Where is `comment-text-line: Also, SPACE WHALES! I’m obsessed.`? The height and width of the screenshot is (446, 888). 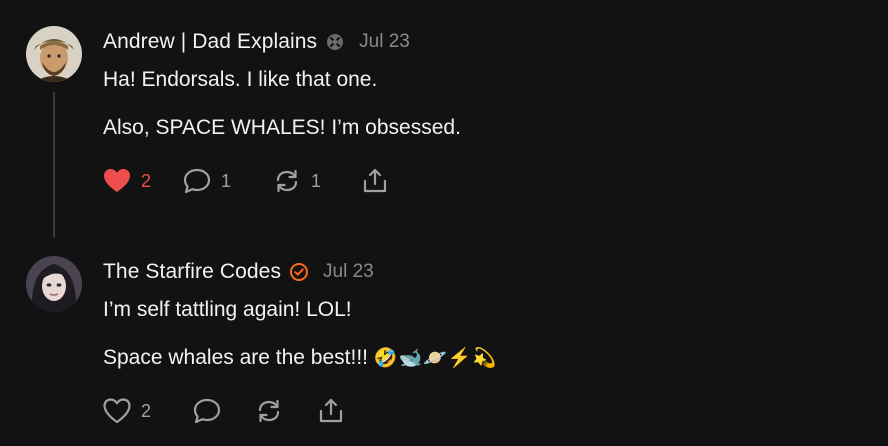
comment-text-line: Also, SPACE WHALES! I’m obsessed. is located at coordinates (282, 127).